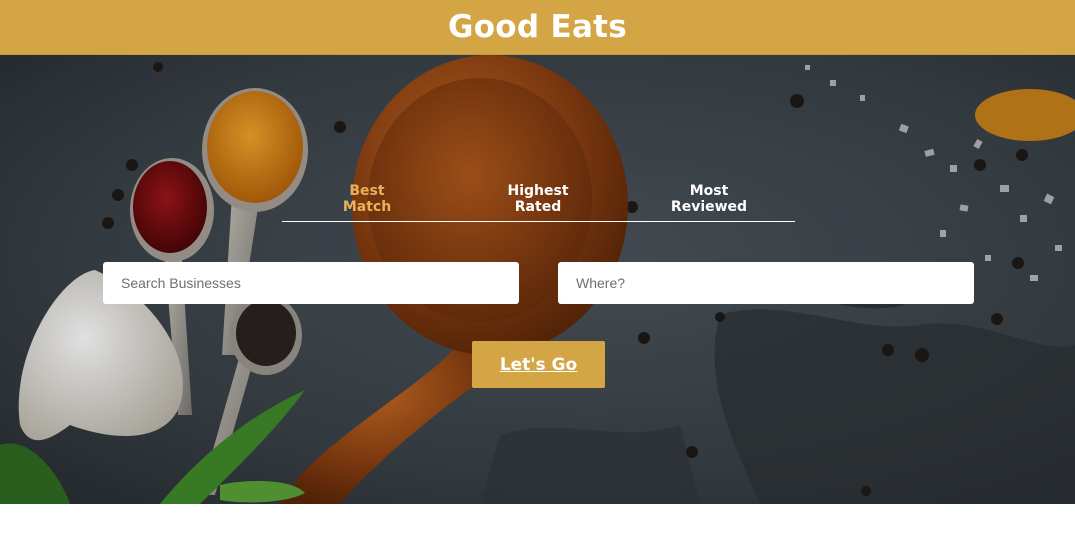 The width and height of the screenshot is (1075, 552). Describe the element at coordinates (709, 191) in the screenshot. I see `tab-most-reviewed-line1: Most` at that location.